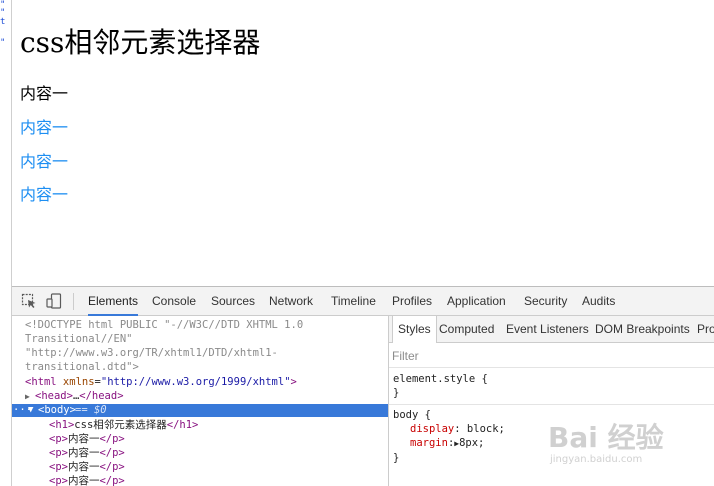  Describe the element at coordinates (466, 329) in the screenshot. I see `tab-computed: Computed` at that location.